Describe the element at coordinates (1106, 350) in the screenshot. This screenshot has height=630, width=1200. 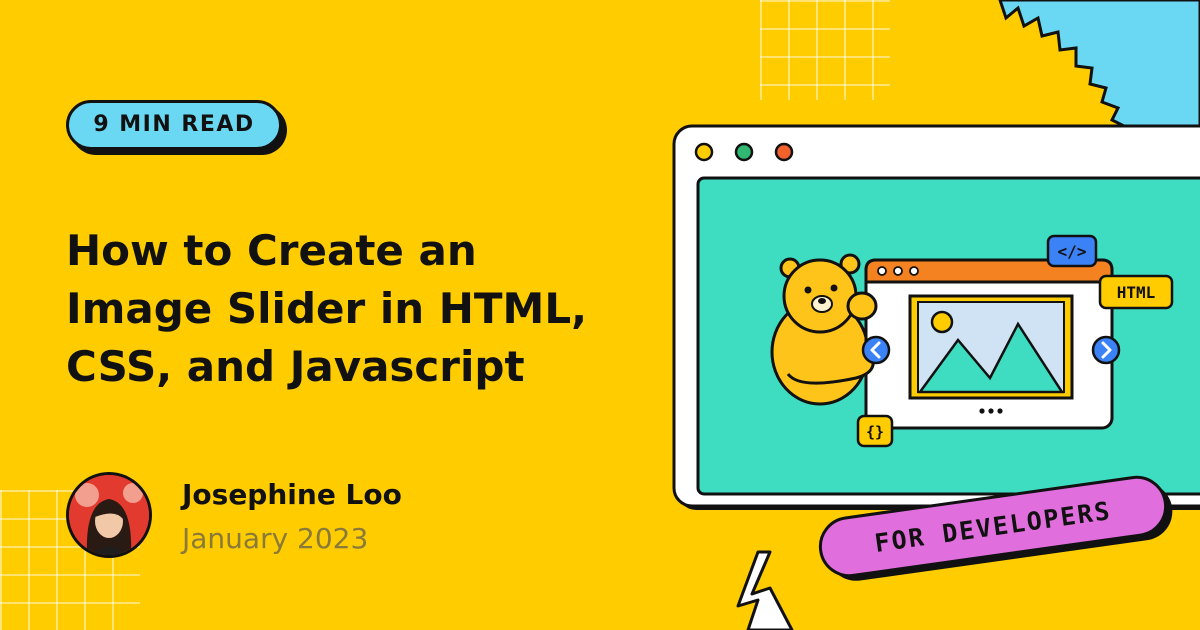
I see `chevron-right-icon` at that location.